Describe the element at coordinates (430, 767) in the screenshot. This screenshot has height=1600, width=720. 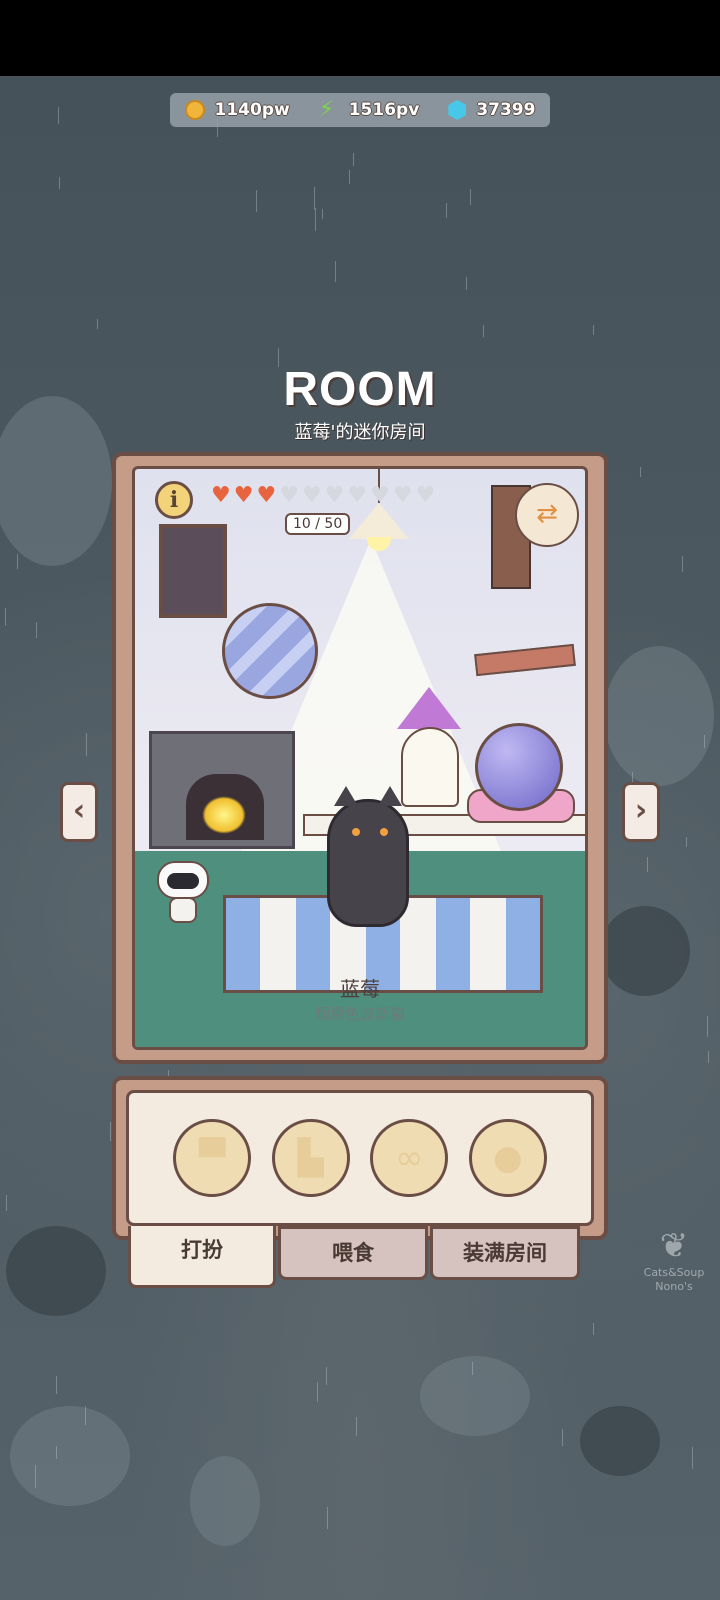
I see `ghost-plush` at that location.